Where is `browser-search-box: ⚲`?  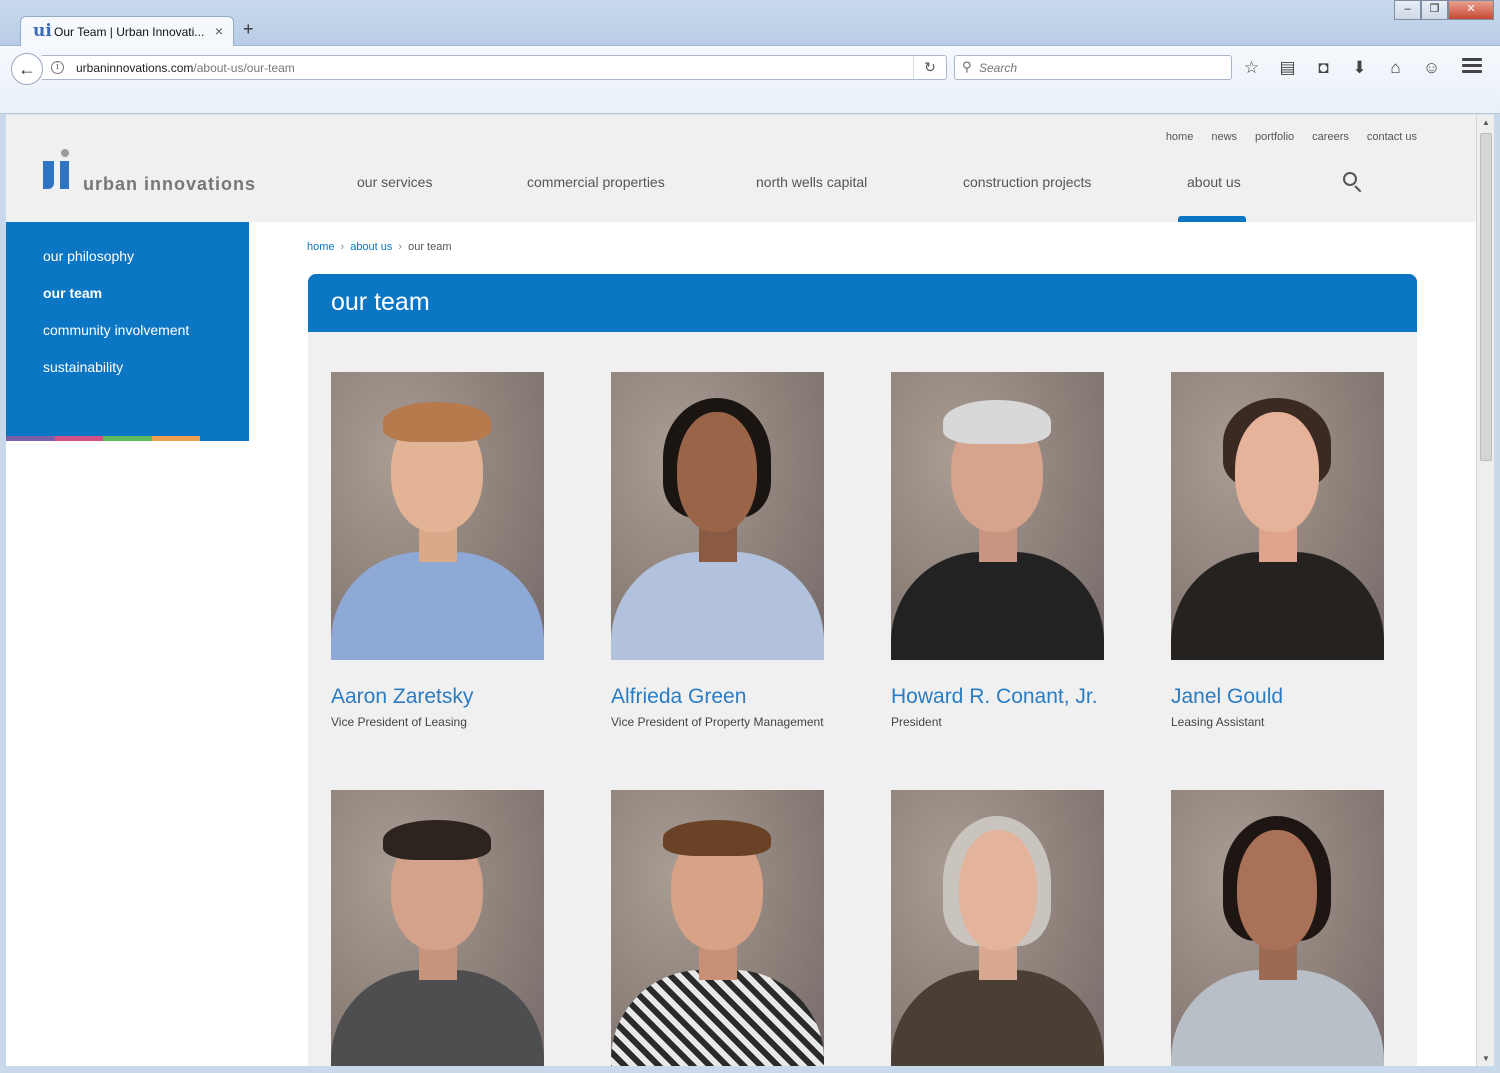 browser-search-box: ⚲ is located at coordinates (1093, 67).